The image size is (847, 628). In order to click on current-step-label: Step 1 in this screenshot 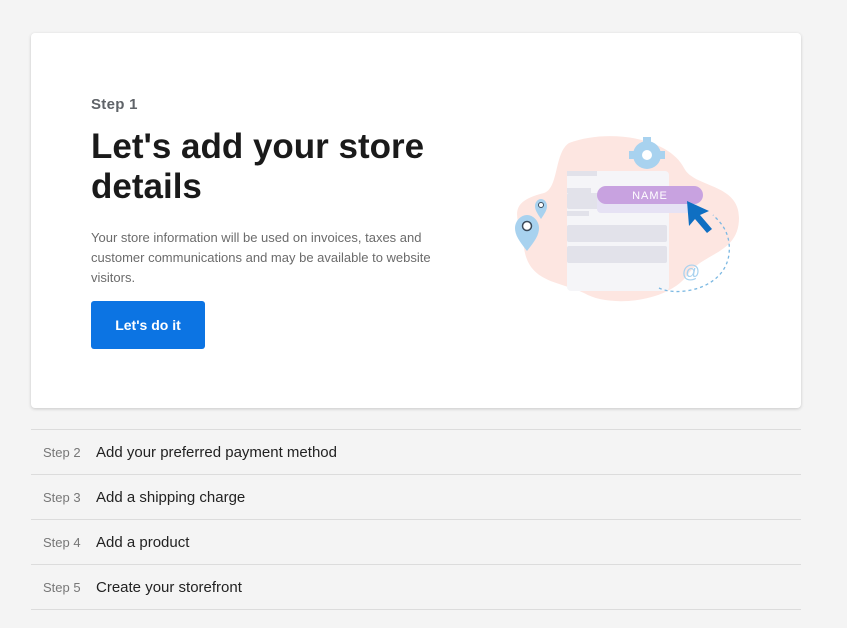, I will do `click(114, 104)`.